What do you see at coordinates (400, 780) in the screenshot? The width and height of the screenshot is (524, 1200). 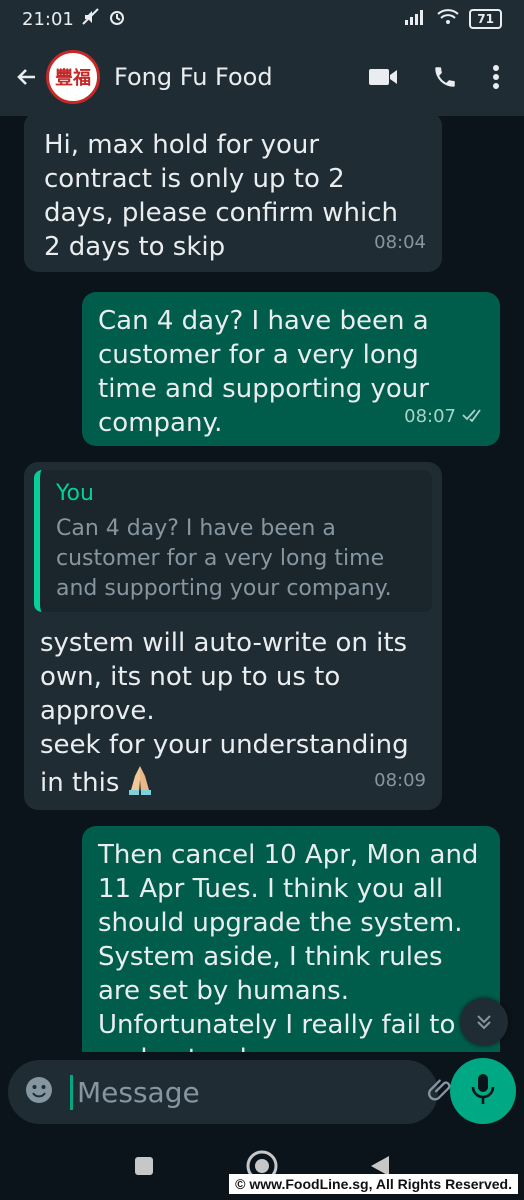 I see `message-time: 08:09` at bounding box center [400, 780].